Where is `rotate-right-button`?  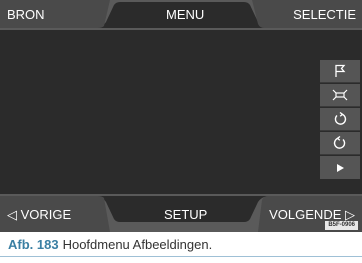 rotate-right-button is located at coordinates (340, 143).